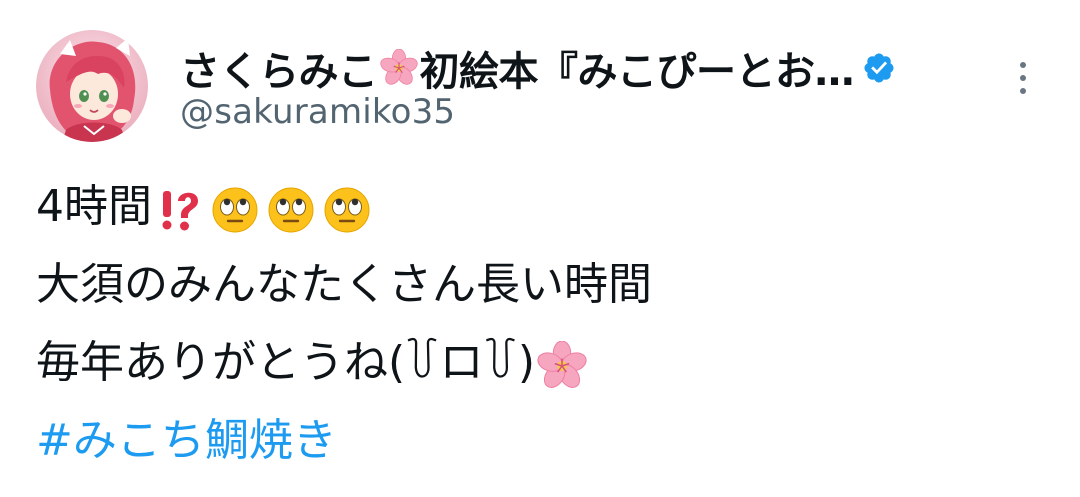  What do you see at coordinates (541, 441) in the screenshot?
I see `tweet-line-4: #みこち鯛焼き` at bounding box center [541, 441].